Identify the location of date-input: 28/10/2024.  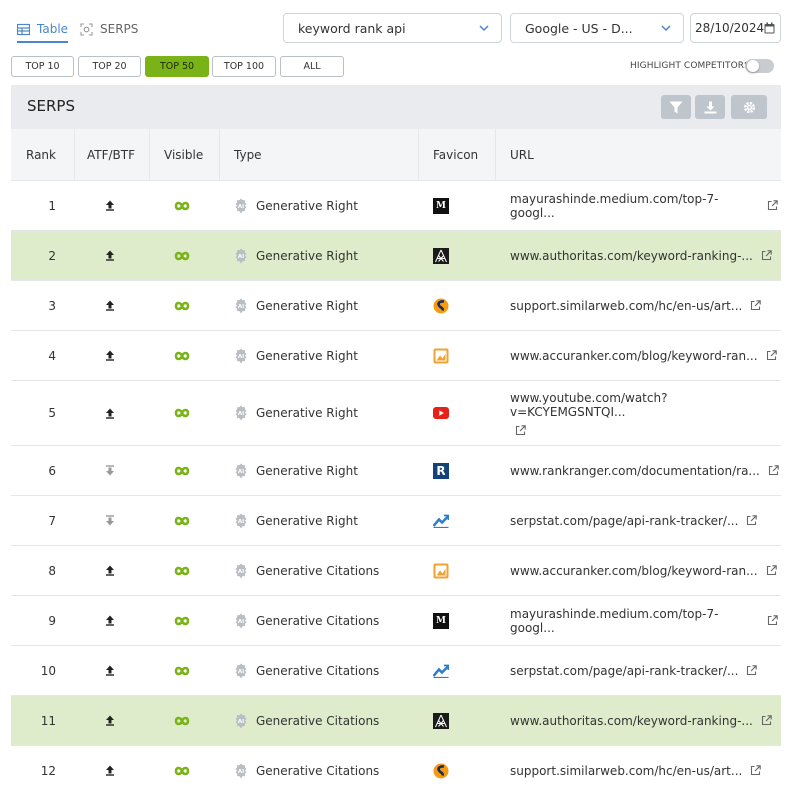
(735, 28).